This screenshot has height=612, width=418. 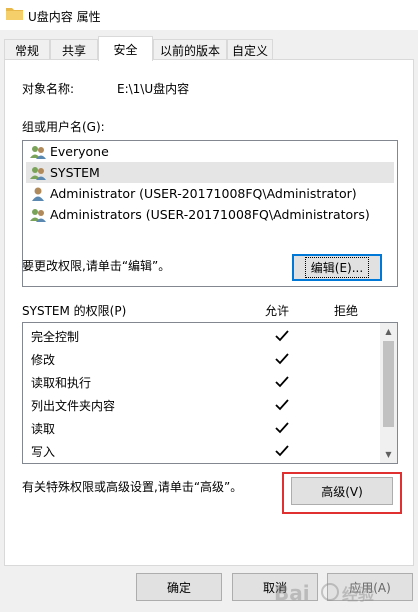 I want to click on scroll-down-icon: ▼, so click(x=388, y=454).